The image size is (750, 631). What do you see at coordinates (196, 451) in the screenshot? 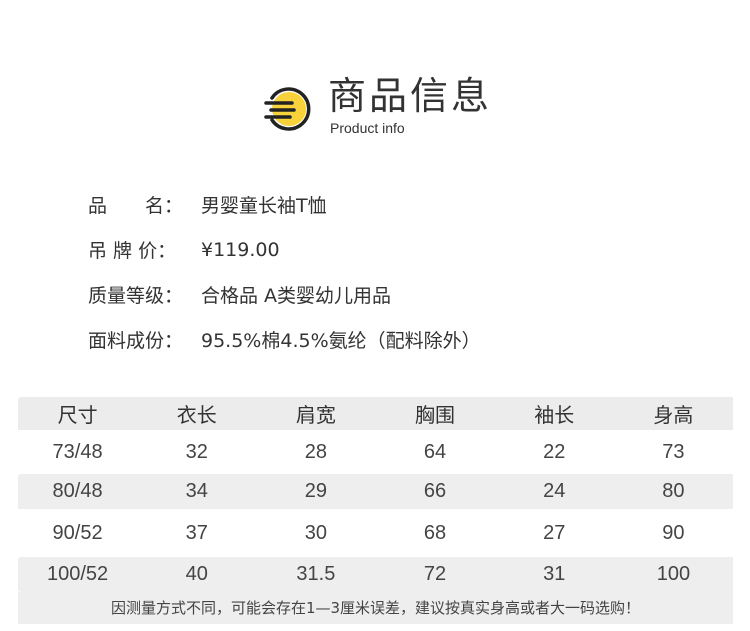
I see `table-cell: 32` at bounding box center [196, 451].